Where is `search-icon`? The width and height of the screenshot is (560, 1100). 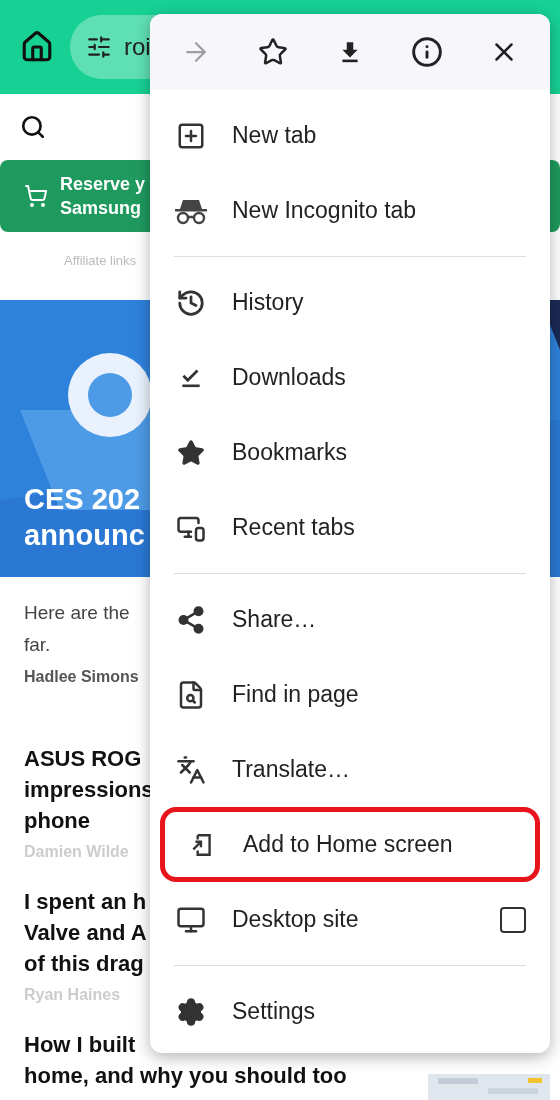
search-icon is located at coordinates (33, 127).